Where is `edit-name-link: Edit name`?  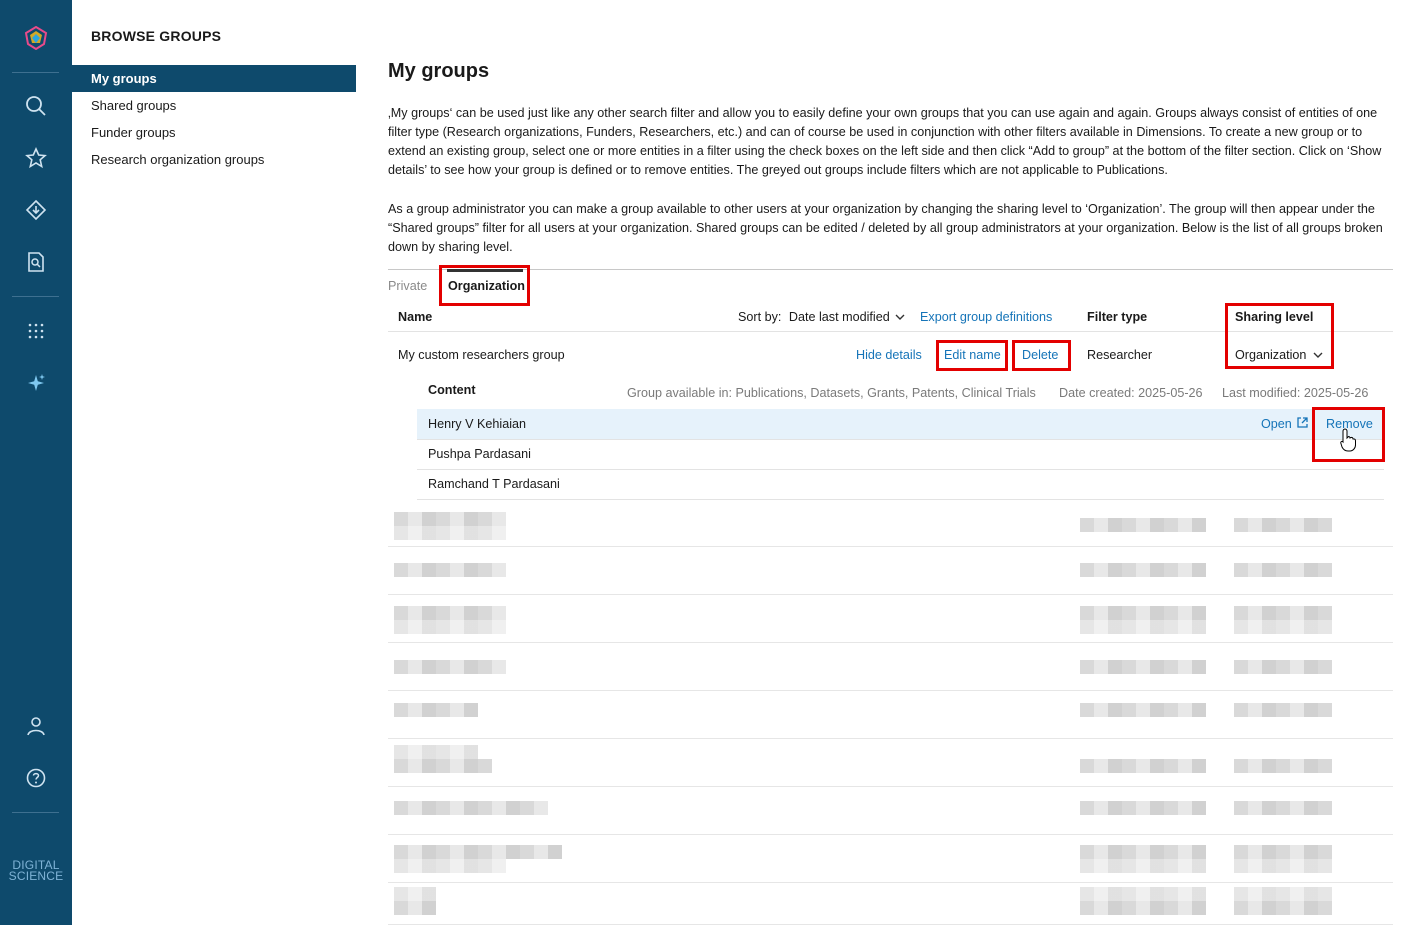 edit-name-link: Edit name is located at coordinates (972, 355).